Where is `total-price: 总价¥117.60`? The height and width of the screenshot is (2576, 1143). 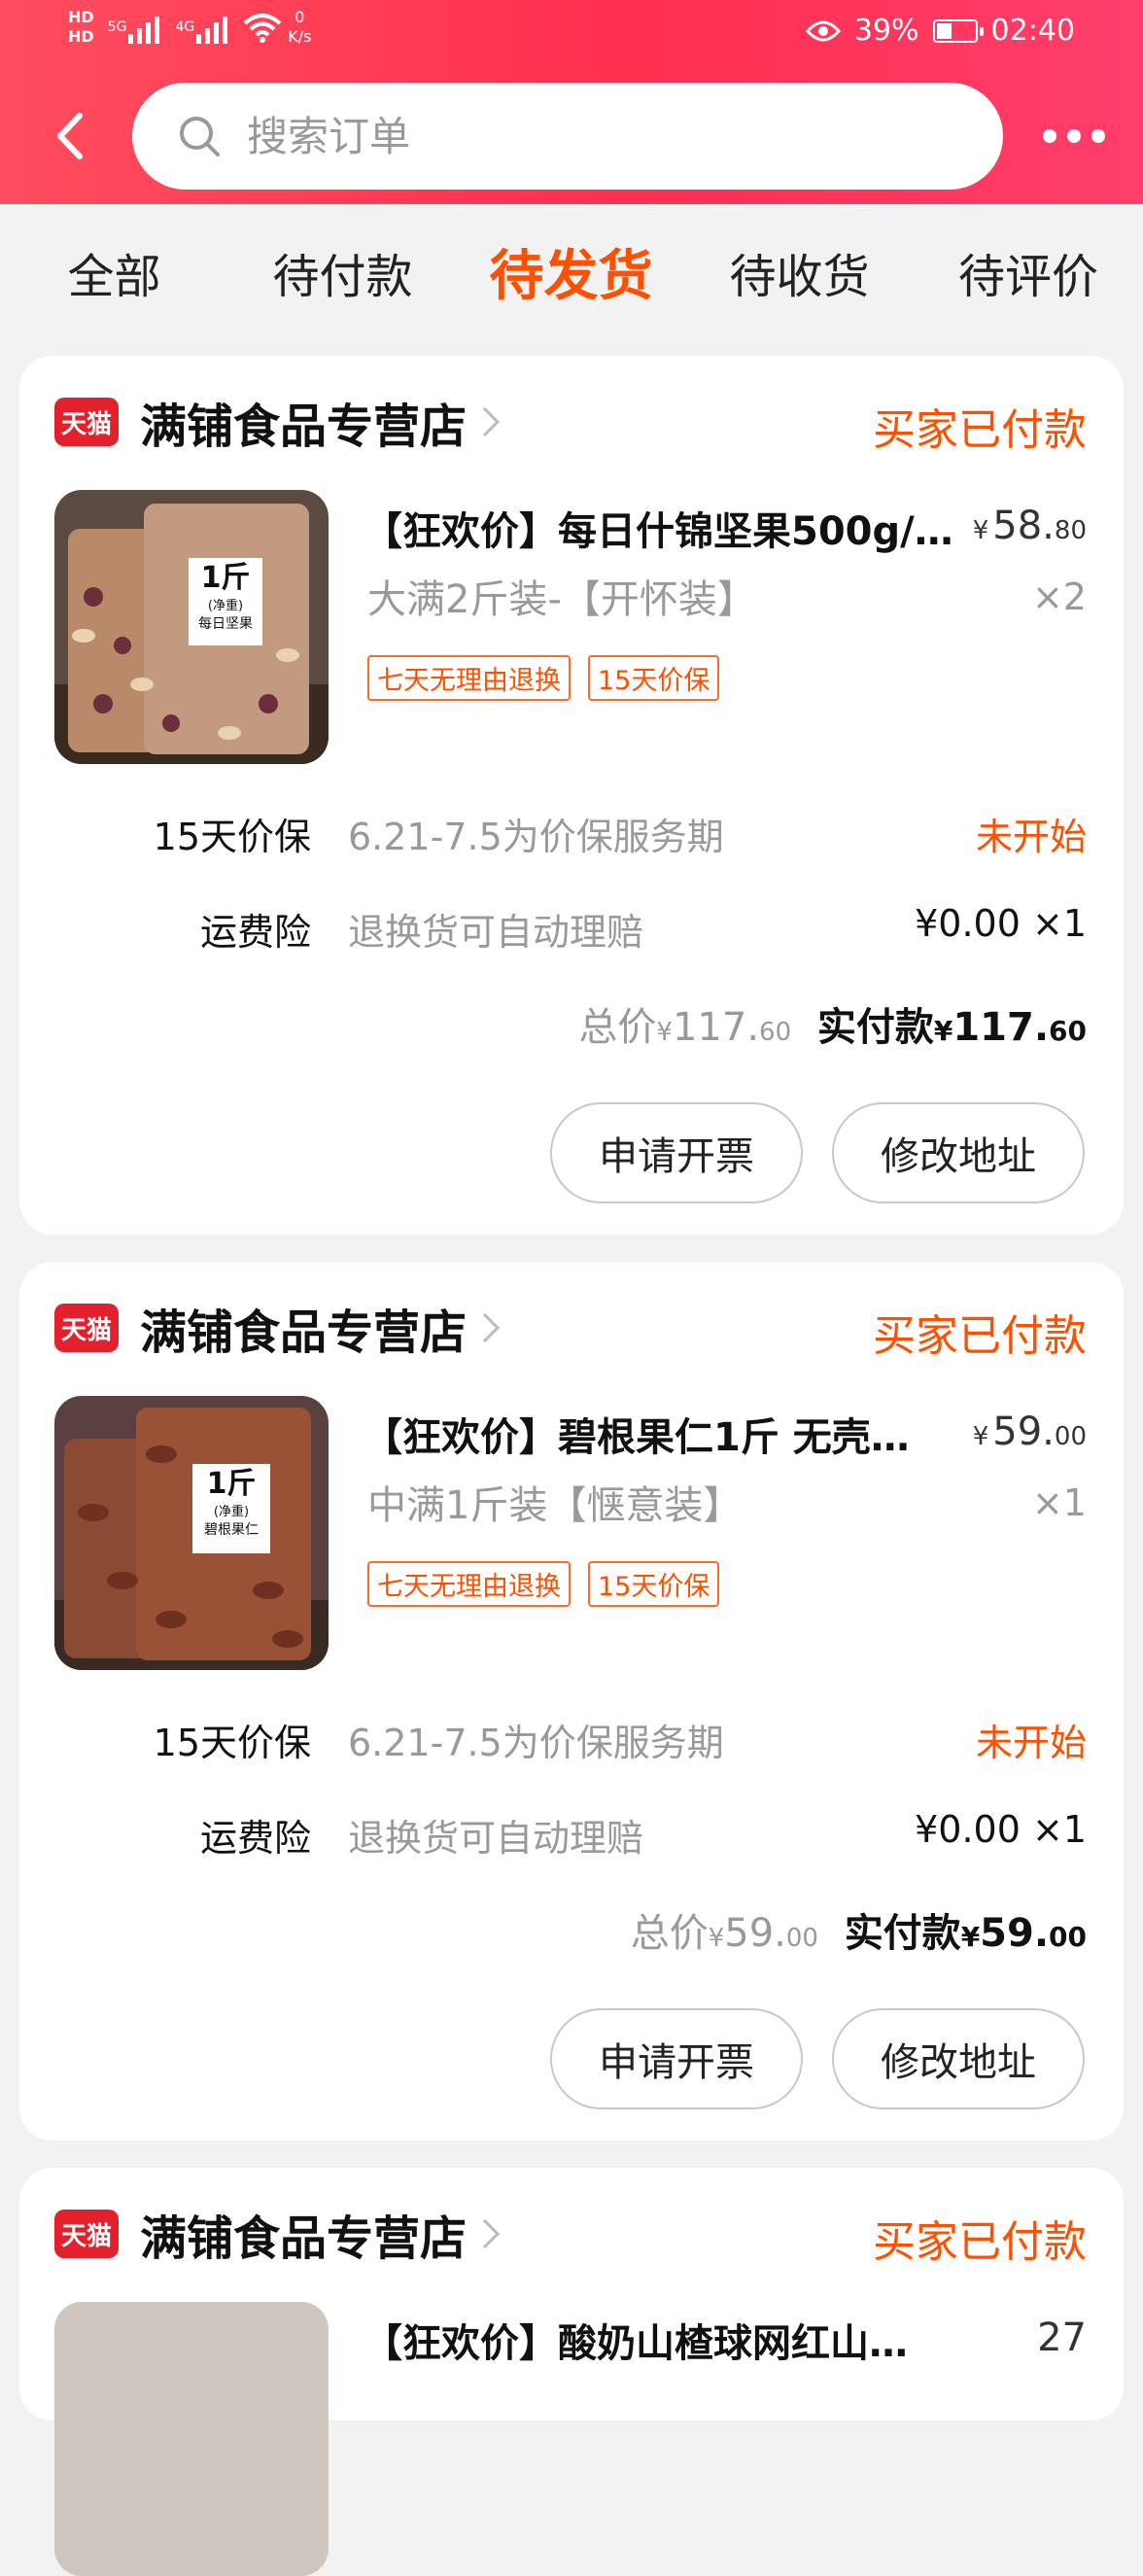
total-price: 总价¥117.60 is located at coordinates (685, 1027).